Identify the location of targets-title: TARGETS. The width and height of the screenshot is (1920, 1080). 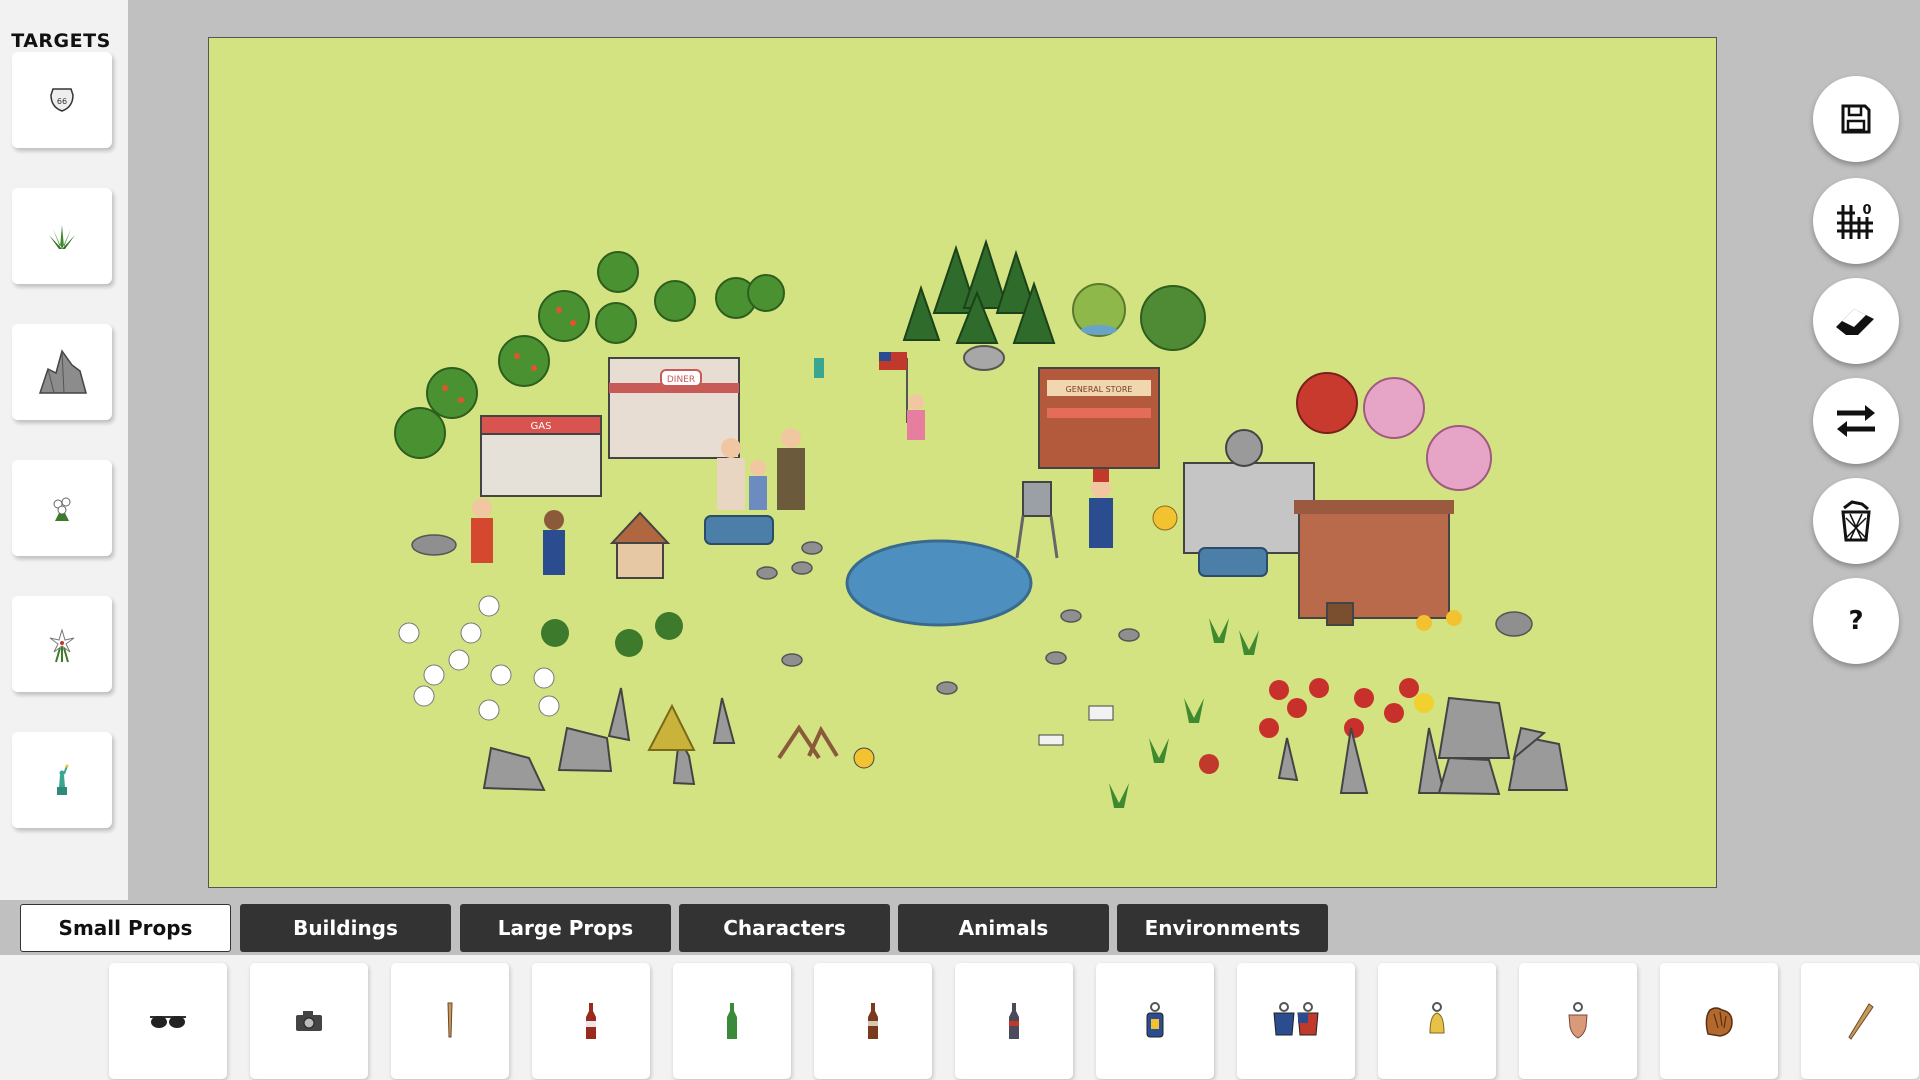
(61, 41).